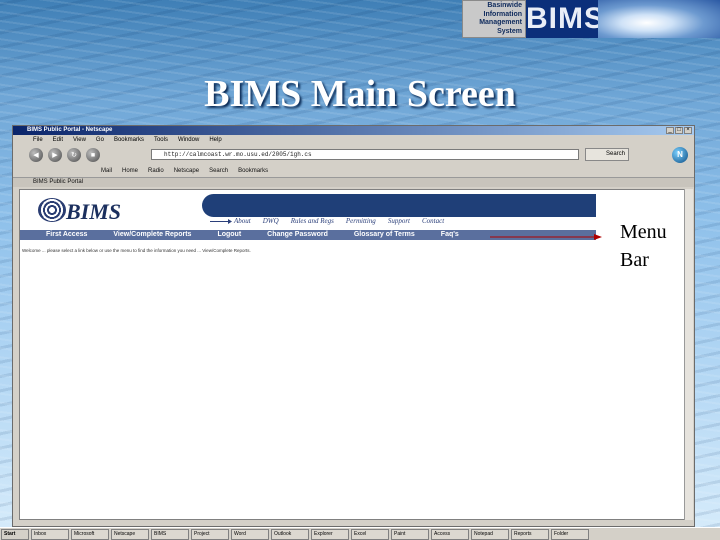 Image resolution: width=720 pixels, height=540 pixels. Describe the element at coordinates (55, 155) in the screenshot. I see `forward-icon: ▶` at that location.